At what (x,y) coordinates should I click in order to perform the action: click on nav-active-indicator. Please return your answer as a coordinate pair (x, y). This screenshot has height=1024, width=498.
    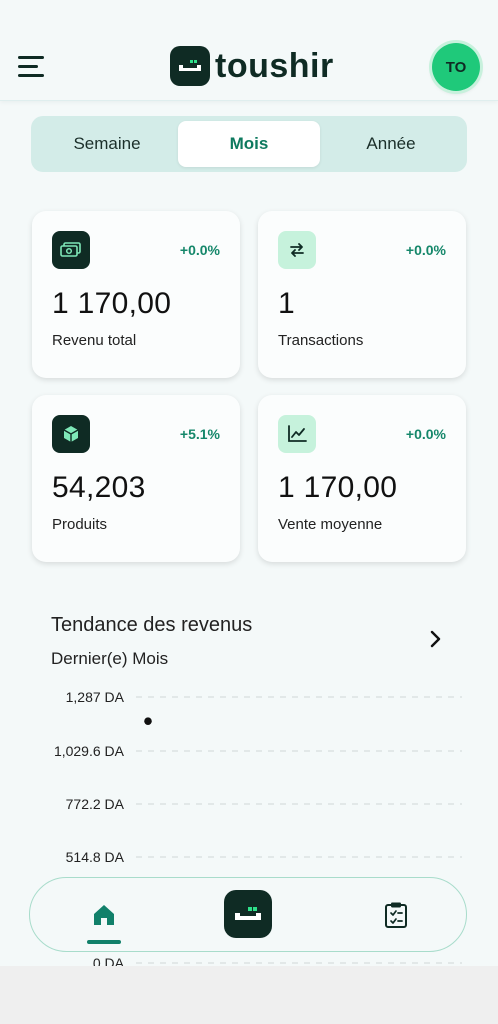
    Looking at the image, I should click on (104, 942).